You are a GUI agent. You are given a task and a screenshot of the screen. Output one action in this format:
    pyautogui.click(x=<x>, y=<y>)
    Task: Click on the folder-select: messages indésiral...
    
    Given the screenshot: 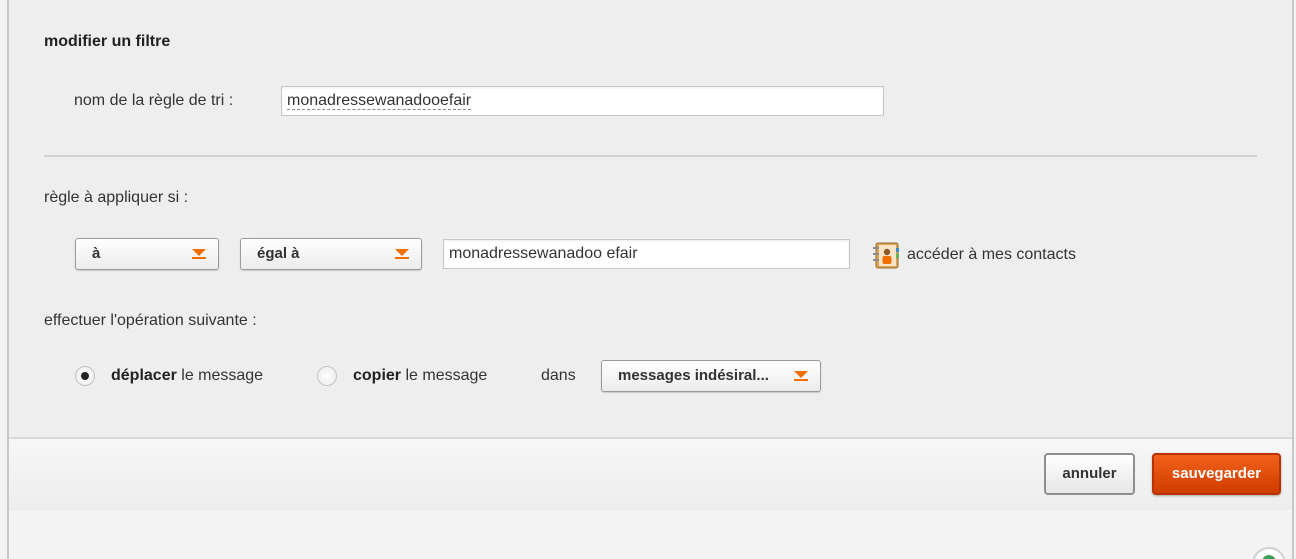 What is the action you would take?
    pyautogui.click(x=711, y=376)
    